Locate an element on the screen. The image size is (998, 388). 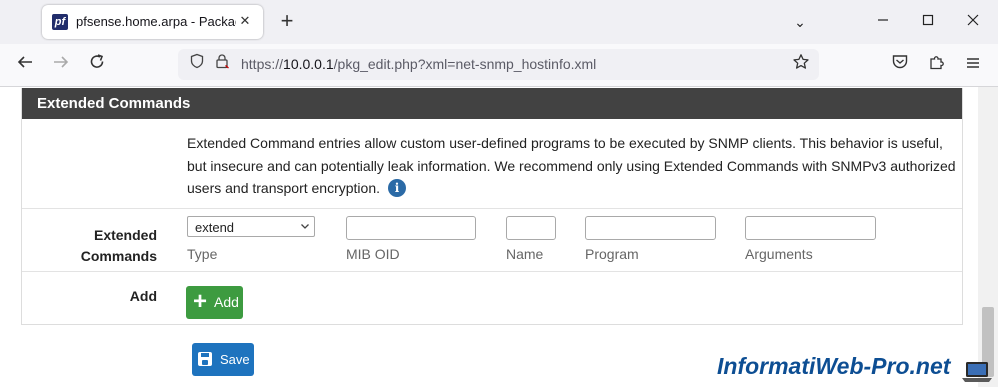
add-button-label: Add is located at coordinates (226, 302).